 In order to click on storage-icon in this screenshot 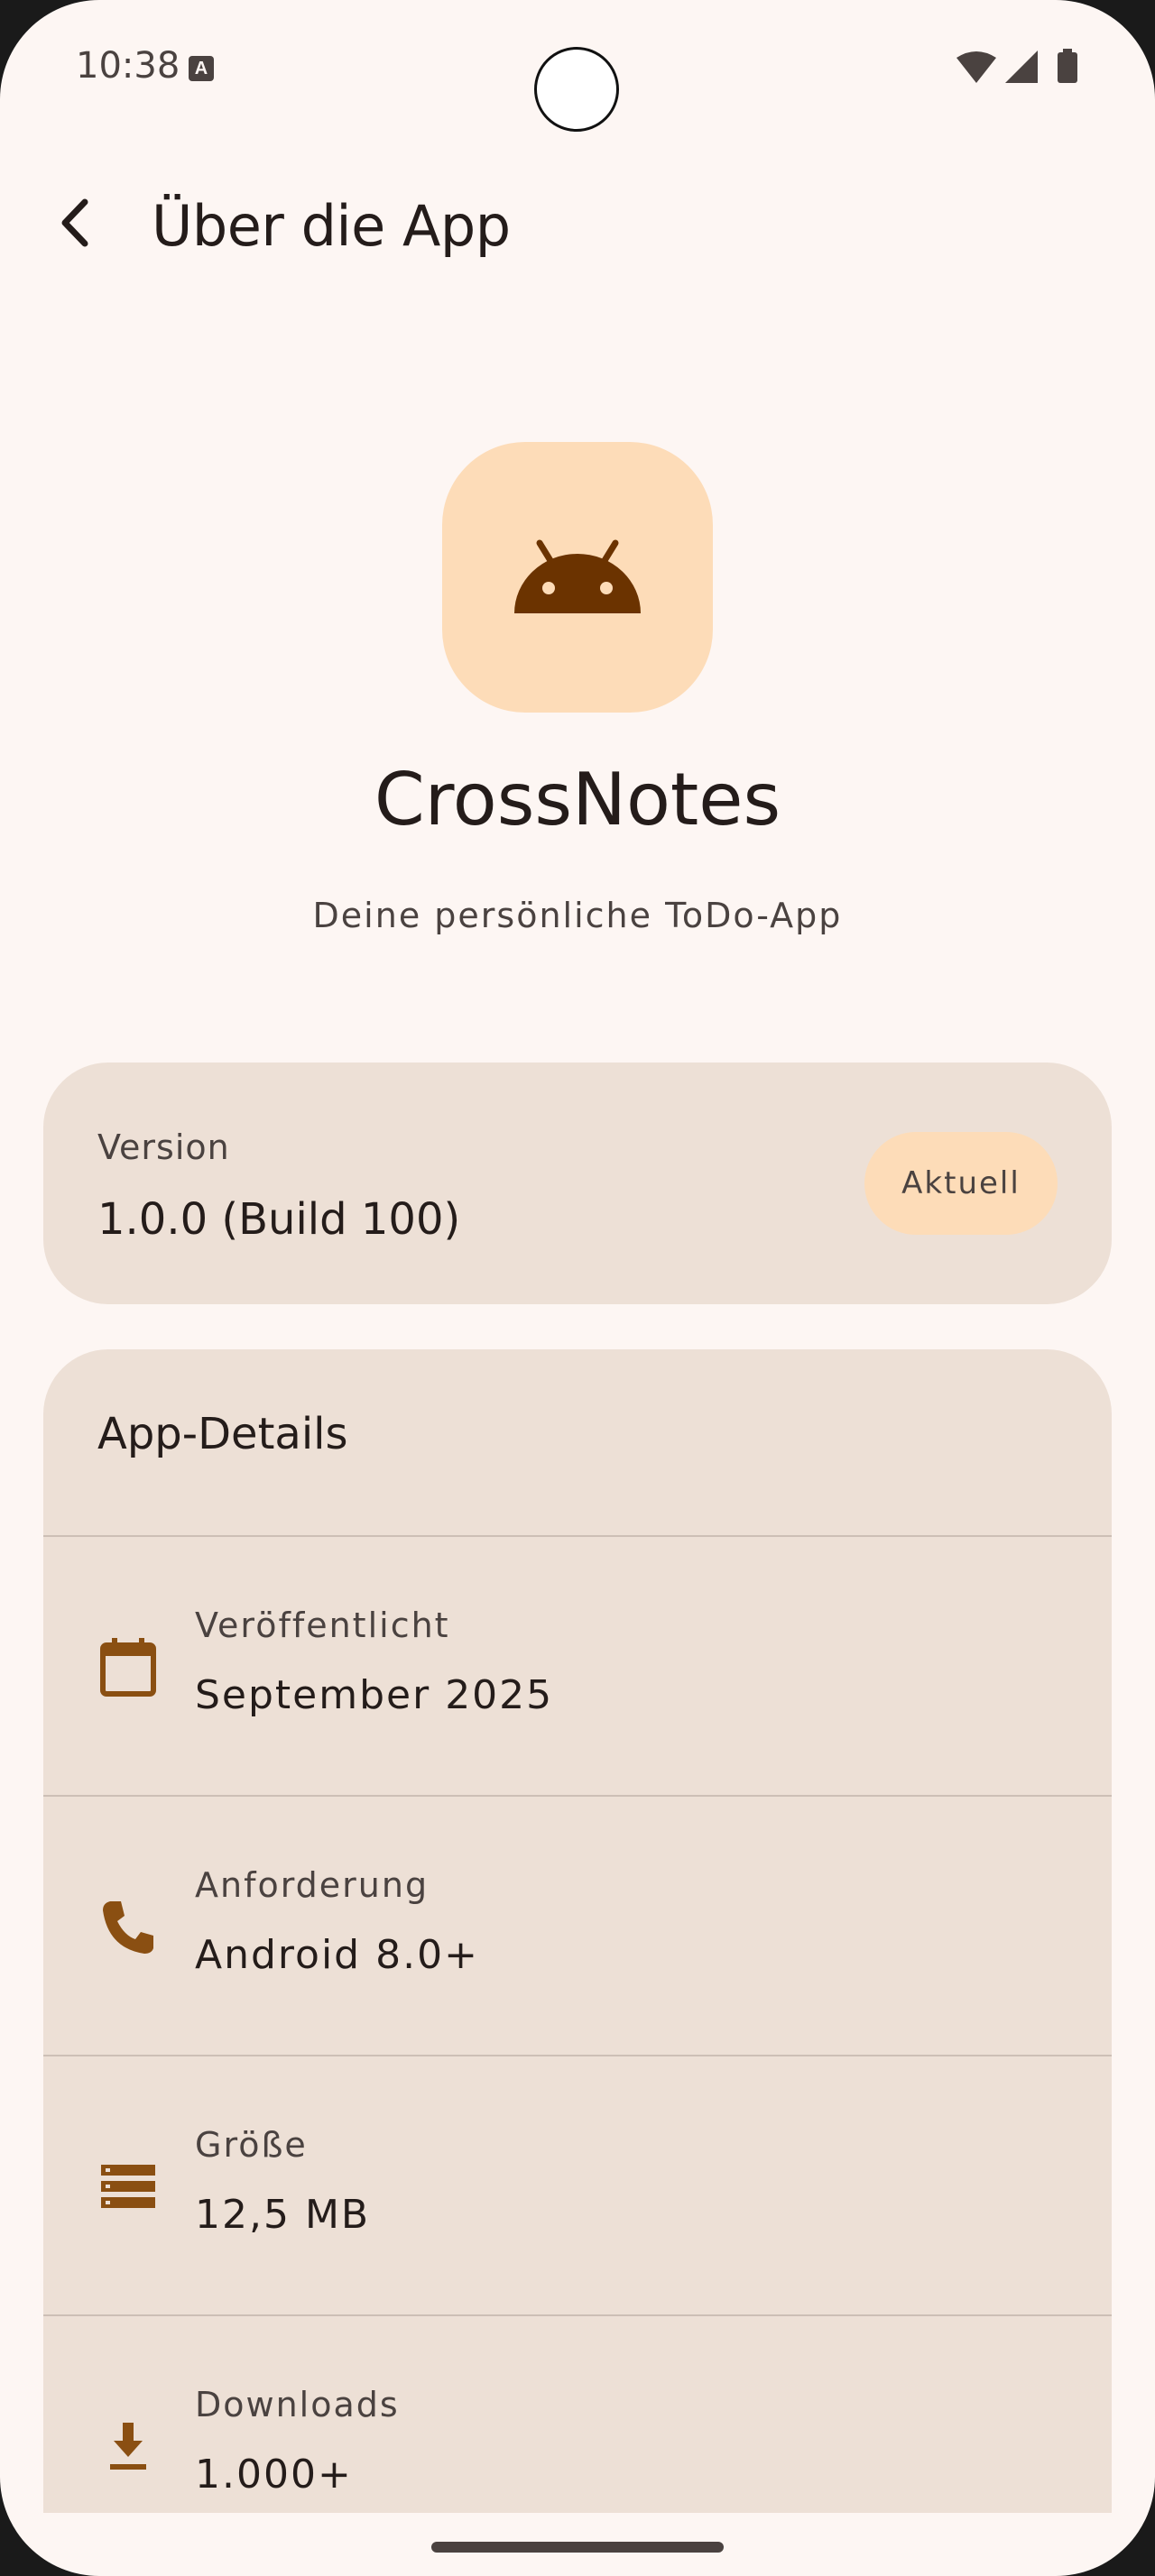, I will do `click(128, 2186)`.